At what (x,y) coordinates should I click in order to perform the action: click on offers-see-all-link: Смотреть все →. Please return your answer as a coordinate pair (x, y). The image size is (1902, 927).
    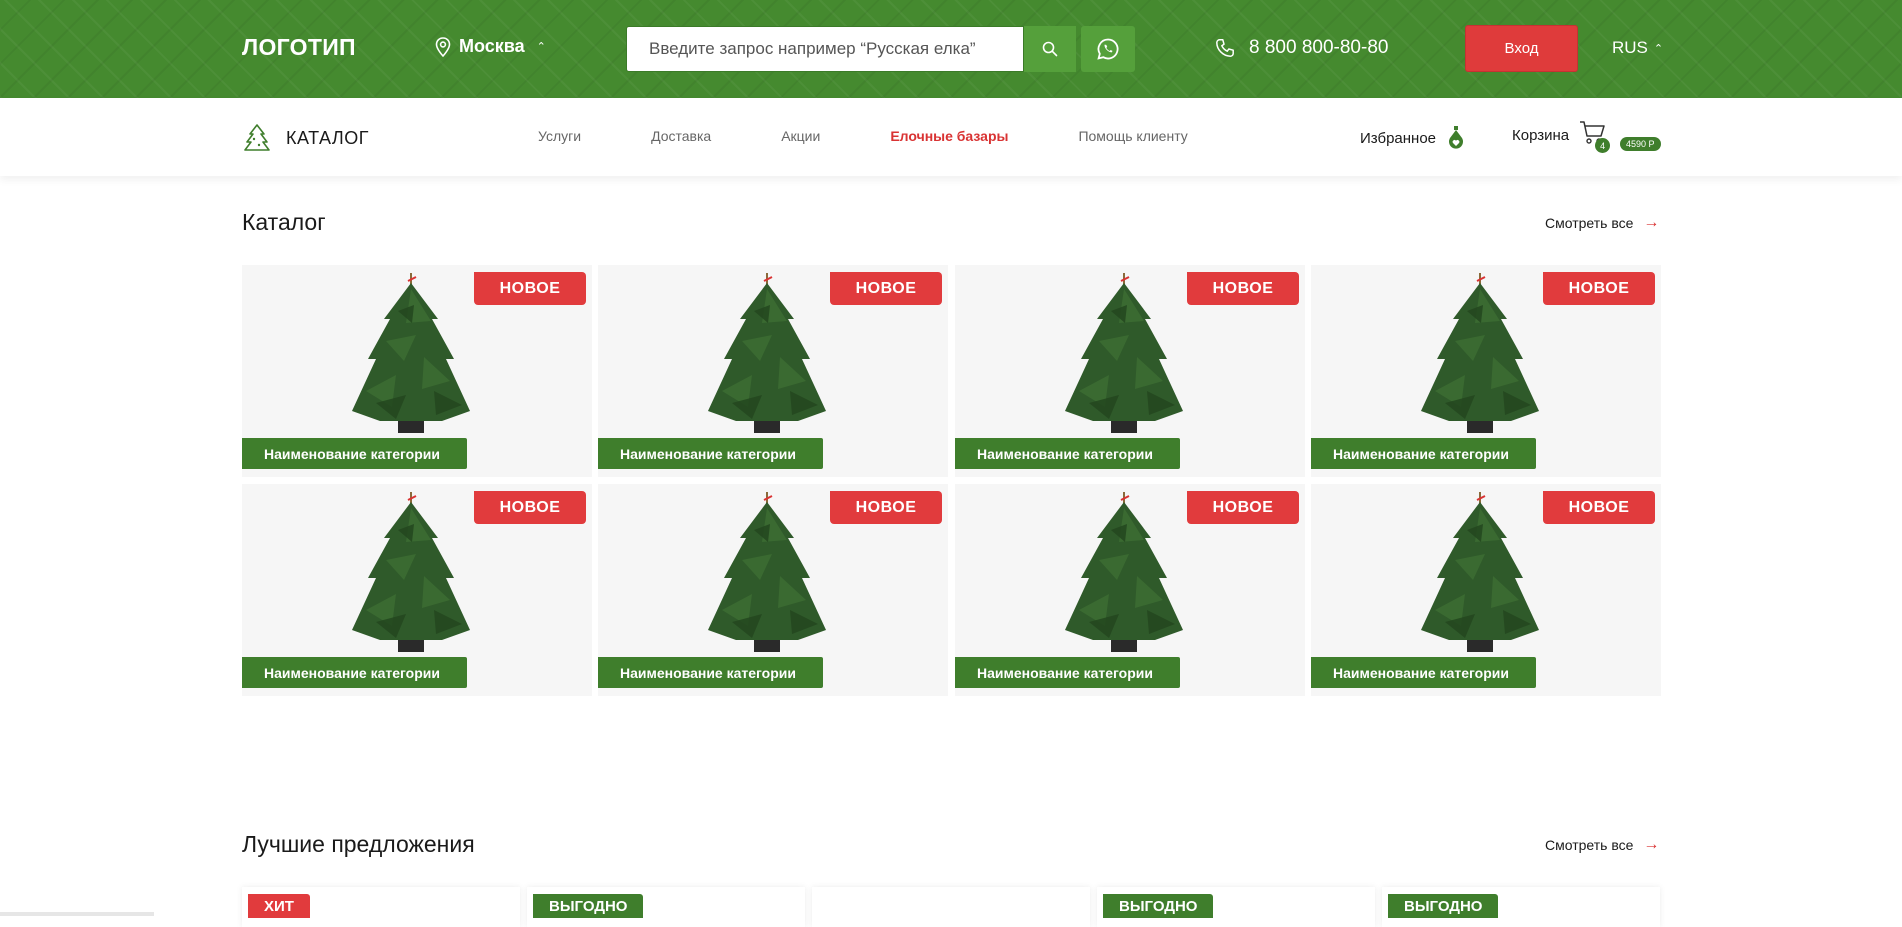
    Looking at the image, I should click on (1602, 845).